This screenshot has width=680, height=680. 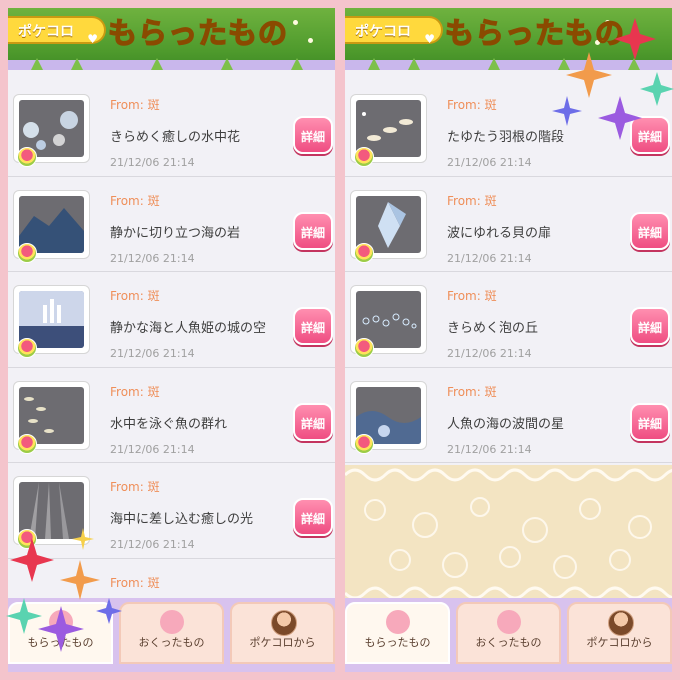 I want to click on bottom-tab-bar: もらったもの おくったもの ポケコロから, so click(x=508, y=635).